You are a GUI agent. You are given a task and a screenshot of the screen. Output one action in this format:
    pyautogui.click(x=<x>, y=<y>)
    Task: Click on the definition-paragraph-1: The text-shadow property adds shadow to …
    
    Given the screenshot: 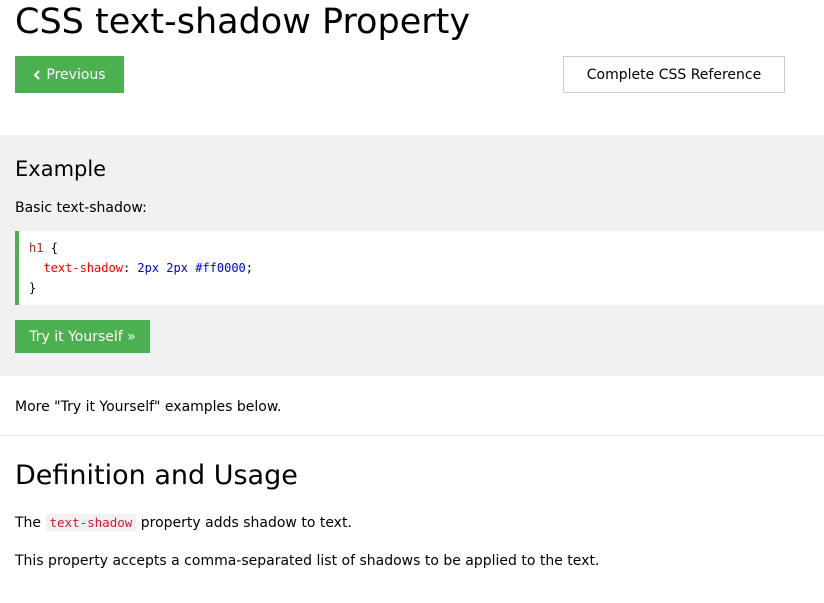 What is the action you would take?
    pyautogui.click(x=183, y=523)
    